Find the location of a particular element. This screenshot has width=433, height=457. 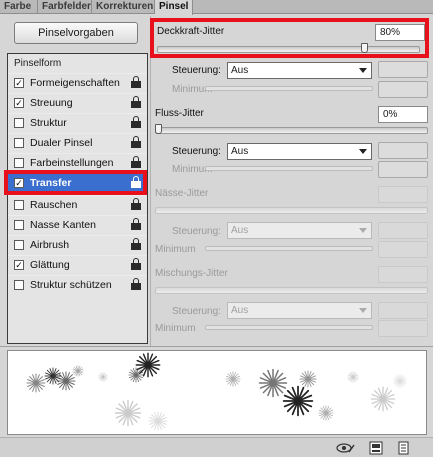

option-row-noise: Rauschen is located at coordinates (77, 204).